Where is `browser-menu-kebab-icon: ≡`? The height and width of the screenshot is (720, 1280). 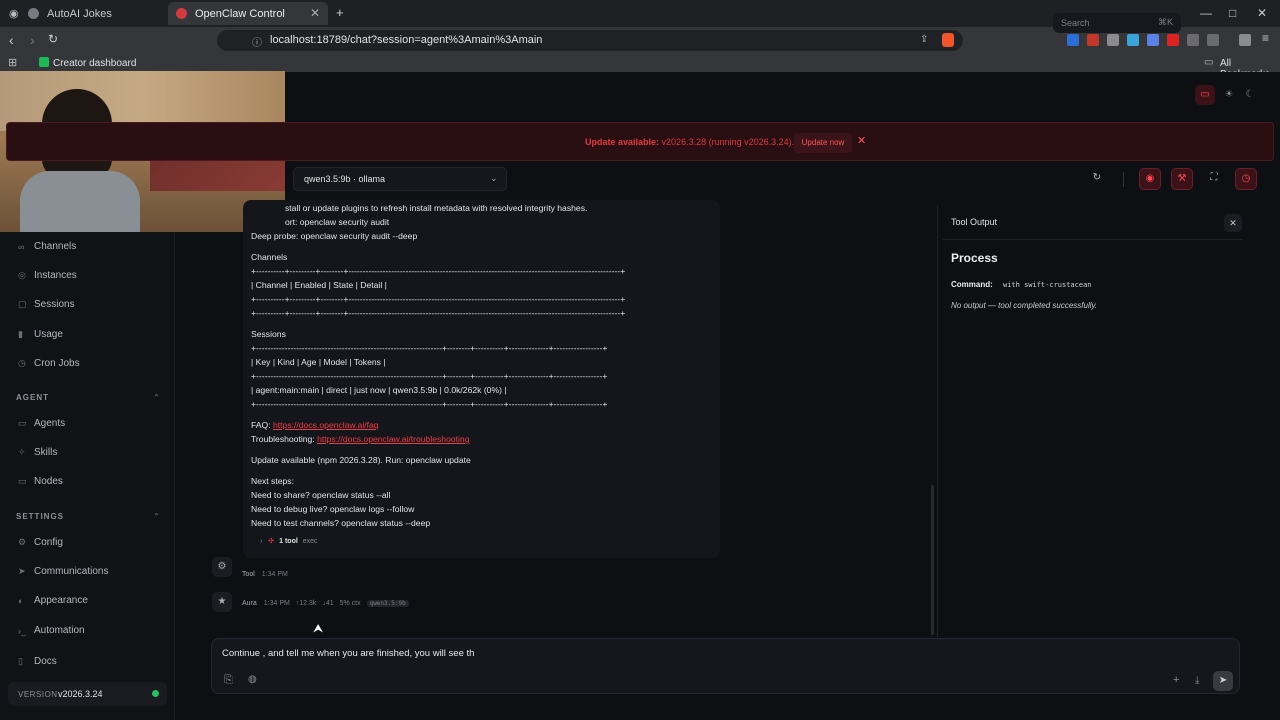 browser-menu-kebab-icon: ≡ is located at coordinates (1265, 38).